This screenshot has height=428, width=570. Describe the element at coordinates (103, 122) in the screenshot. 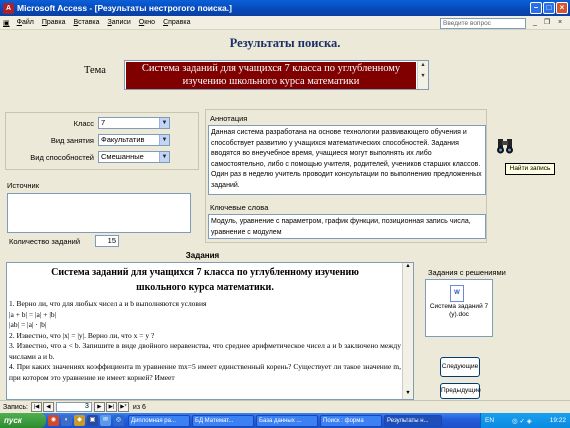

I see `klass-value: 7` at that location.